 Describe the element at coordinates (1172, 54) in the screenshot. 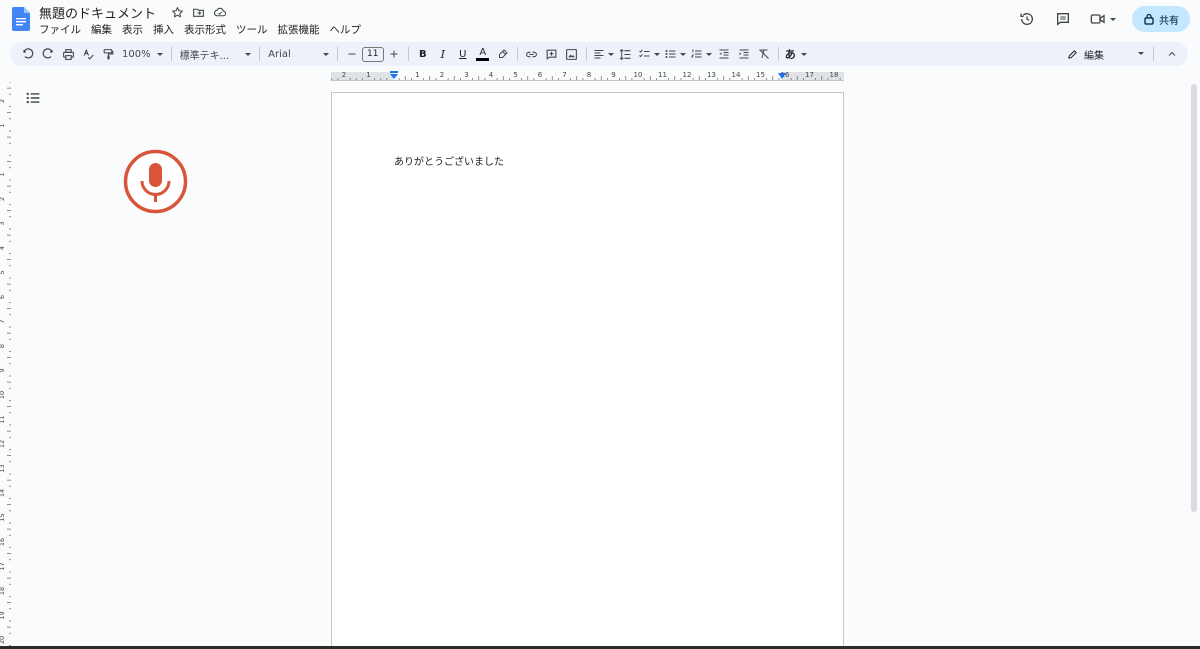

I see `hide-menus-button` at that location.